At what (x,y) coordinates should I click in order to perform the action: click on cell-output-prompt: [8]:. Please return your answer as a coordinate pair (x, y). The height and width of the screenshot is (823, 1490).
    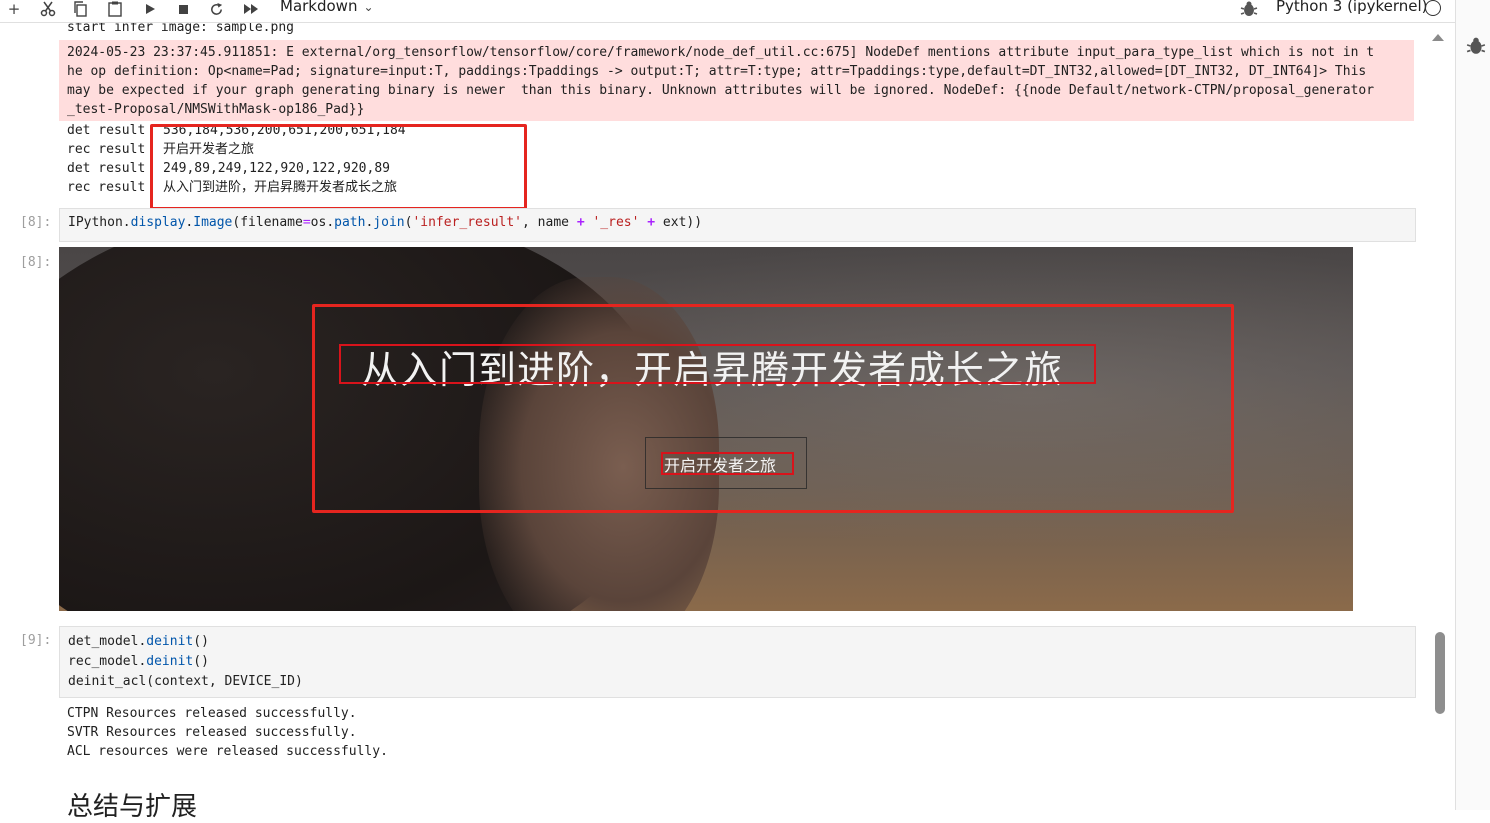
    Looking at the image, I should click on (36, 262).